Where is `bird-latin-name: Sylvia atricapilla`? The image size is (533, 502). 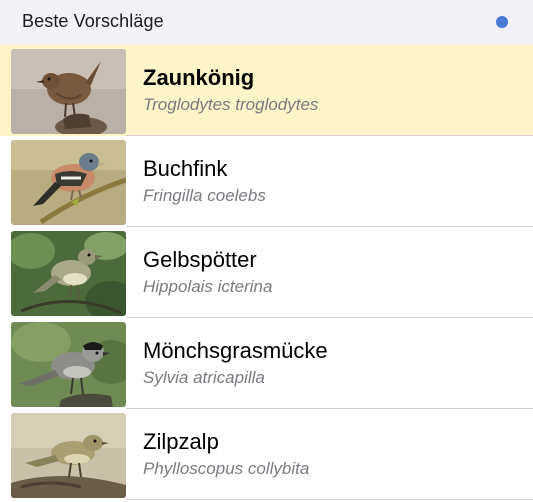
bird-latin-name: Sylvia atricapilla is located at coordinates (204, 377).